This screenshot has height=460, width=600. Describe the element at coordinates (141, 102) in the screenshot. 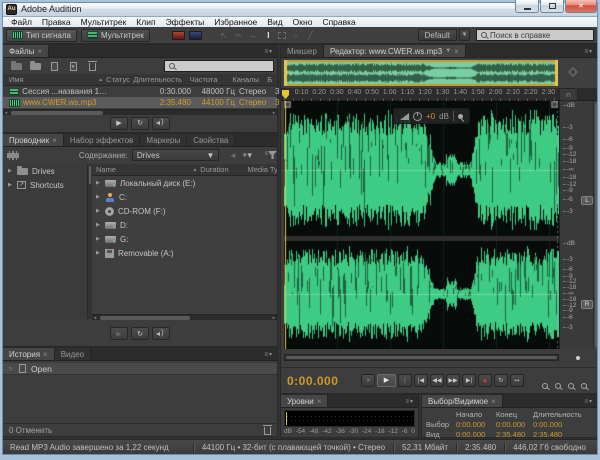

I see `file-row: www.CWER.ws.mp3 2:35.480 44100 Гц Стерео 3` at that location.